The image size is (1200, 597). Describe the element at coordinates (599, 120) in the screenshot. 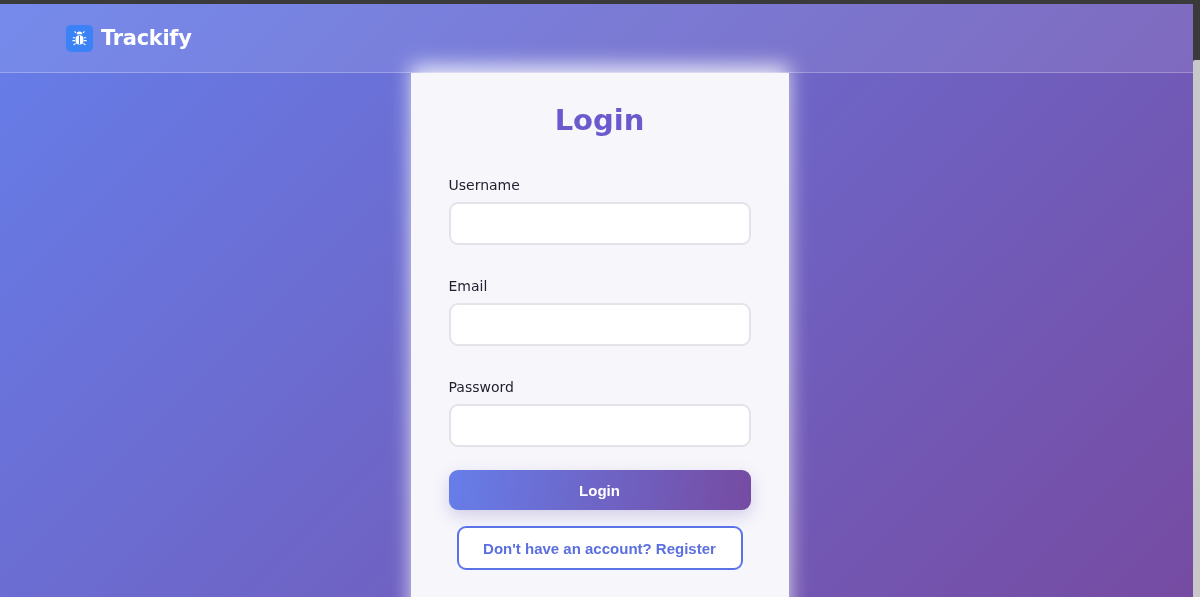

I see `login-title: Login` at that location.